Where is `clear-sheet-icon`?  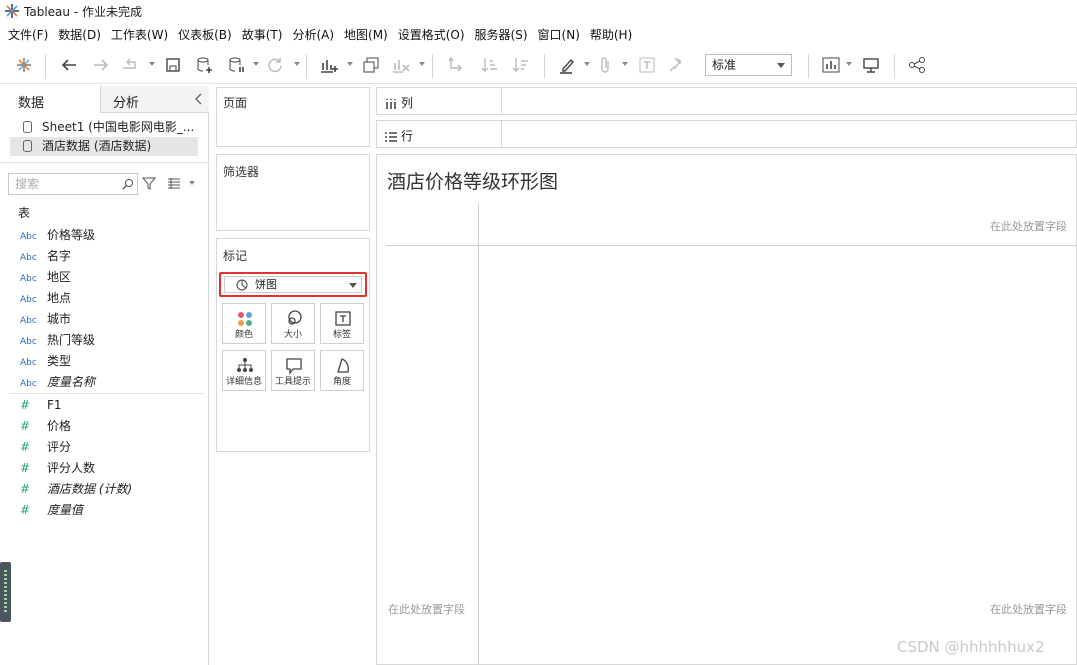
clear-sheet-icon is located at coordinates (401, 65).